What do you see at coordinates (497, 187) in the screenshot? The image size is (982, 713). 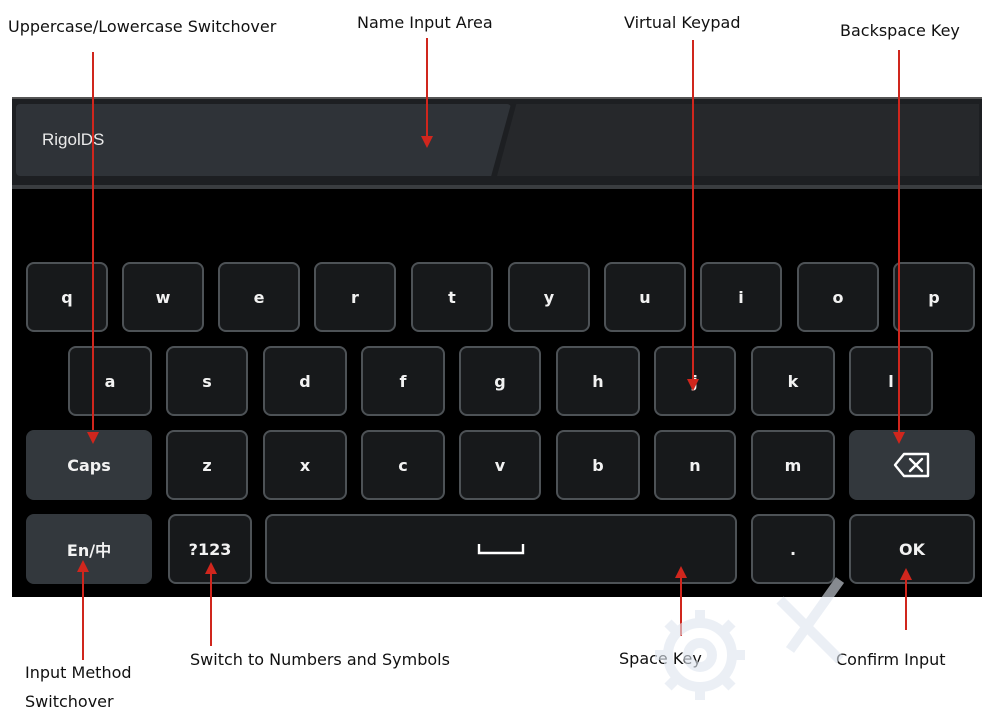 I see `divider` at bounding box center [497, 187].